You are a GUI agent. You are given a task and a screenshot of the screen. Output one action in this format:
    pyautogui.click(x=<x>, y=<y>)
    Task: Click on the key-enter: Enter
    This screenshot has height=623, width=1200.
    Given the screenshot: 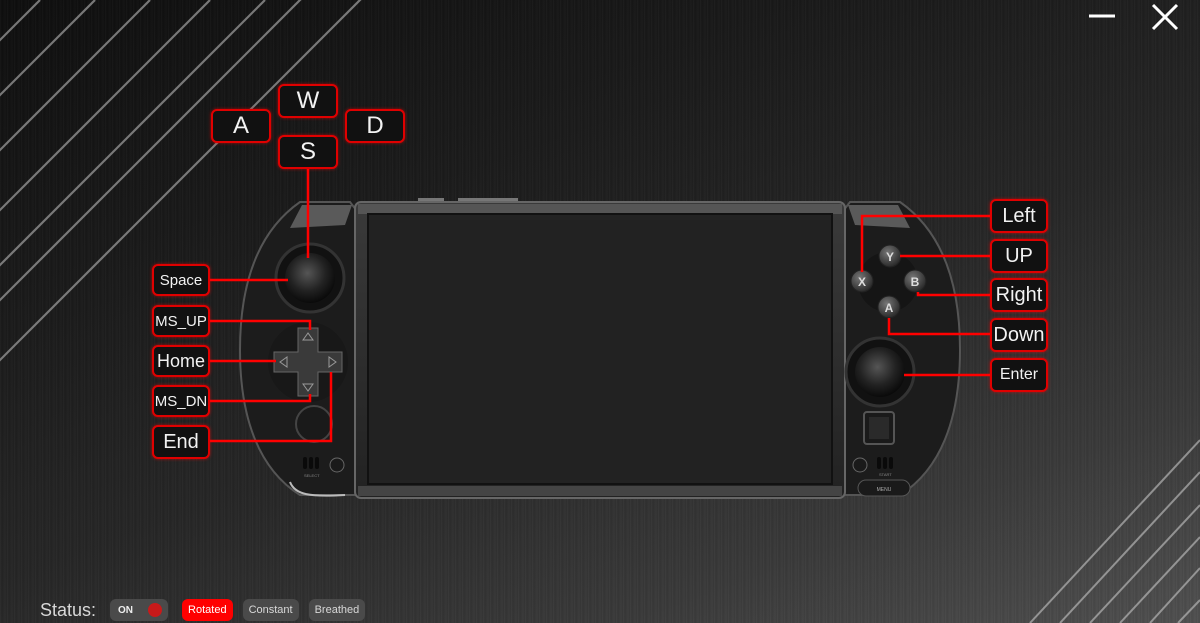 What is the action you would take?
    pyautogui.click(x=1019, y=375)
    